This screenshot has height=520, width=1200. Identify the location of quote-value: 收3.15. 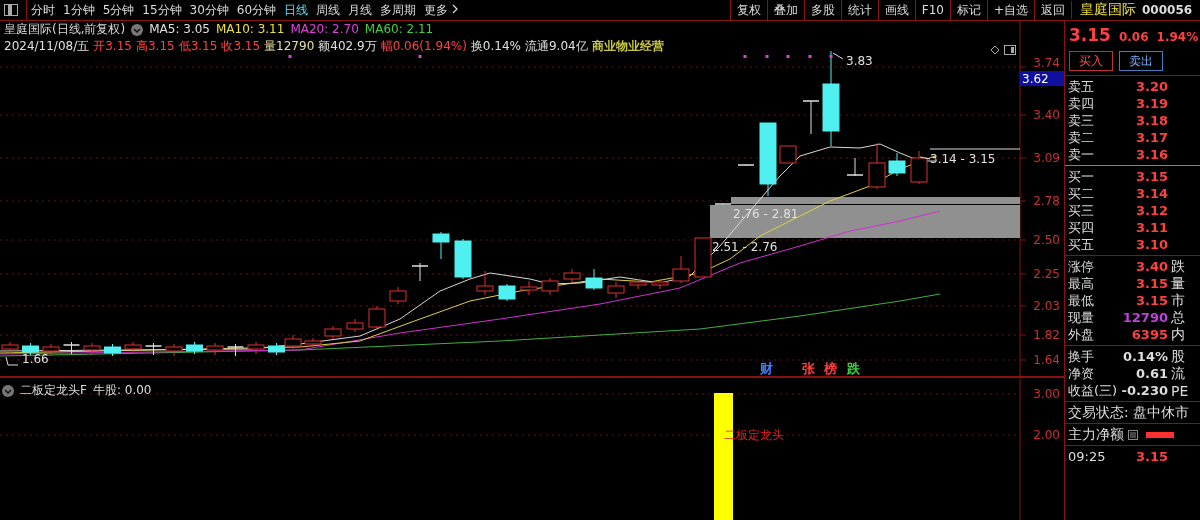
(241, 46).